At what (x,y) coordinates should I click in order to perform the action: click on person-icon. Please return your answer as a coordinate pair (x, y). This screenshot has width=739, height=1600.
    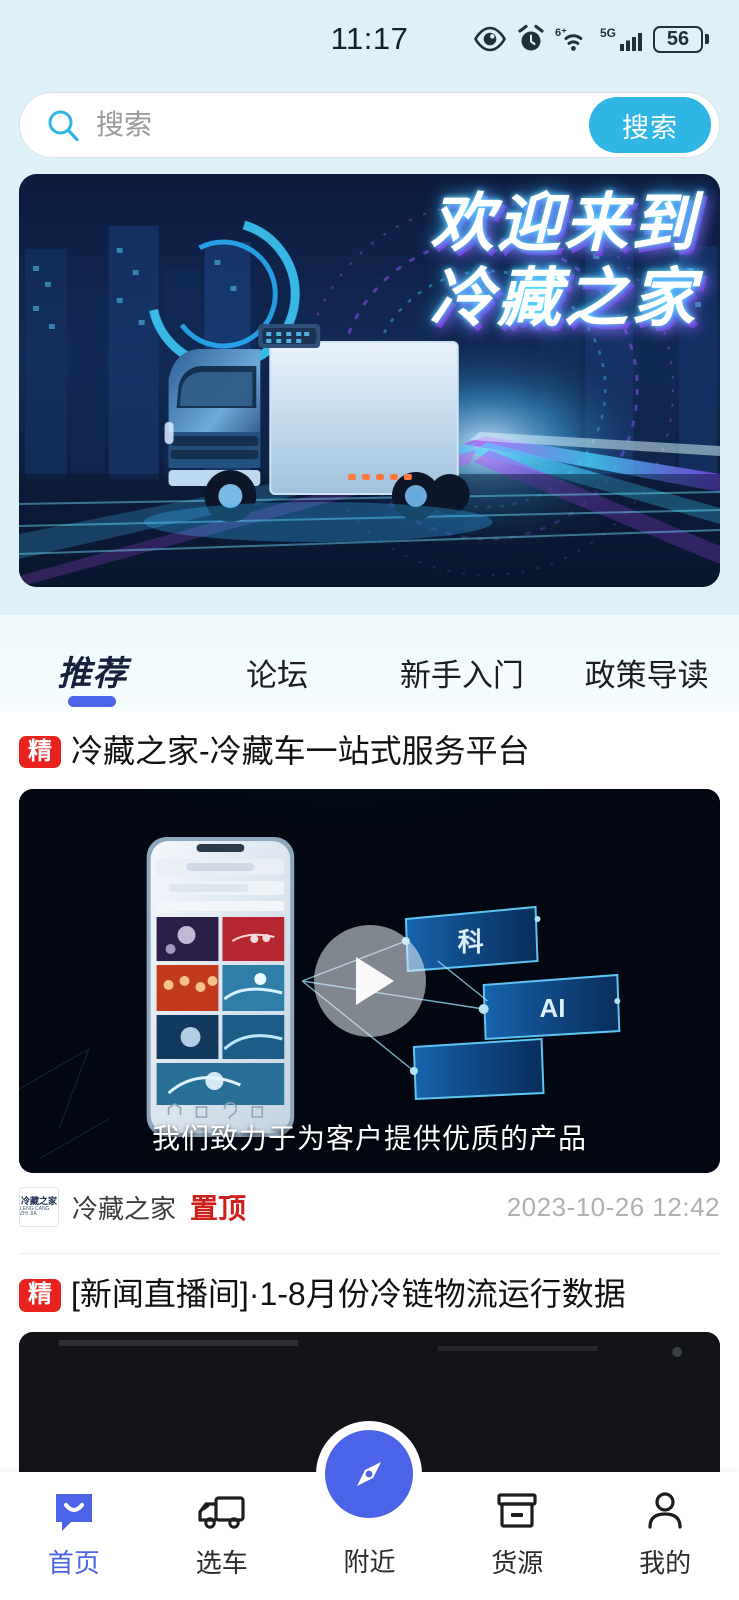
    Looking at the image, I should click on (665, 1511).